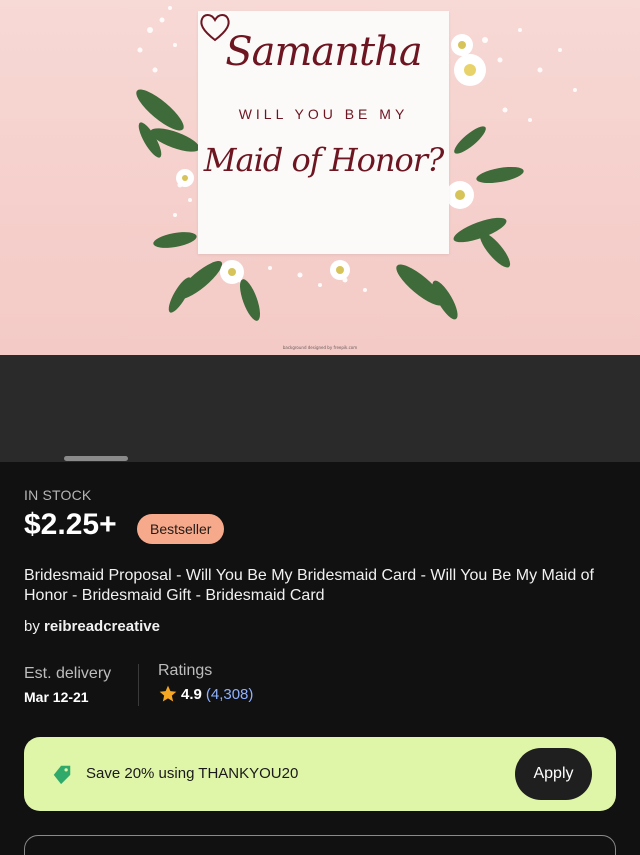 The height and width of the screenshot is (855, 640). What do you see at coordinates (102, 626) in the screenshot?
I see `seller-name: reibreadcreative` at bounding box center [102, 626].